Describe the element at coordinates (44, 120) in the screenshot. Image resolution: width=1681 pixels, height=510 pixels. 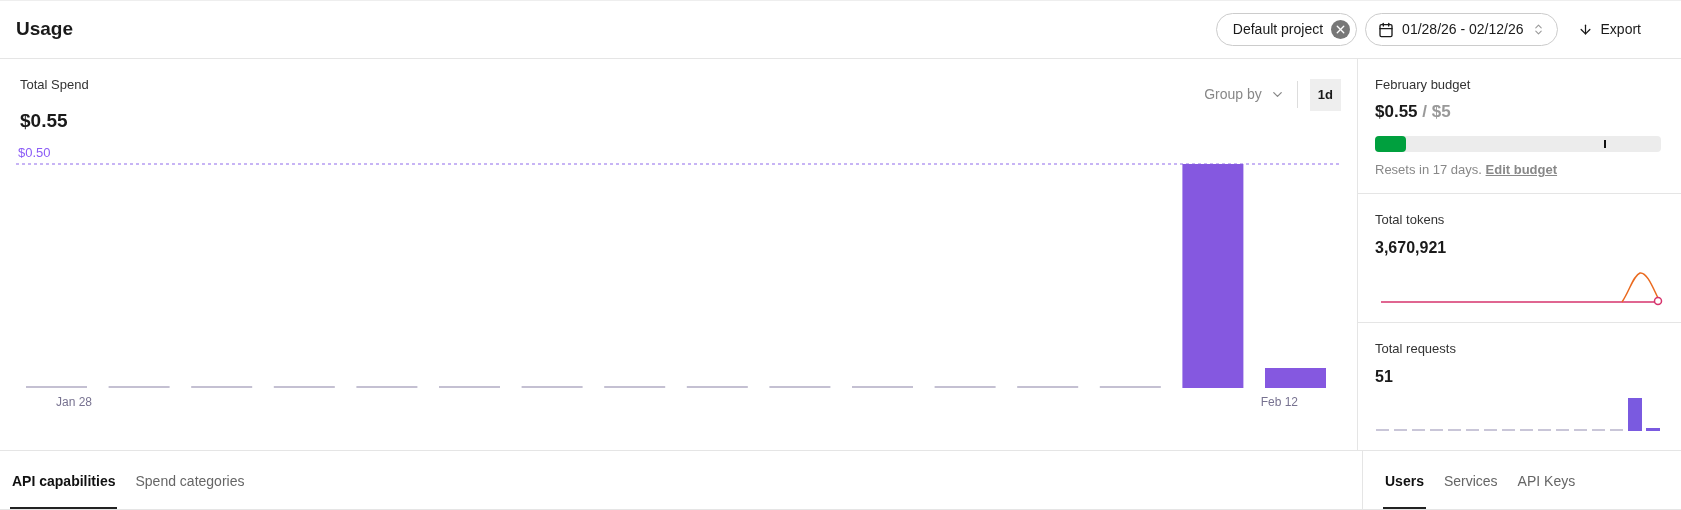
I see `spend-value: $0.55` at that location.